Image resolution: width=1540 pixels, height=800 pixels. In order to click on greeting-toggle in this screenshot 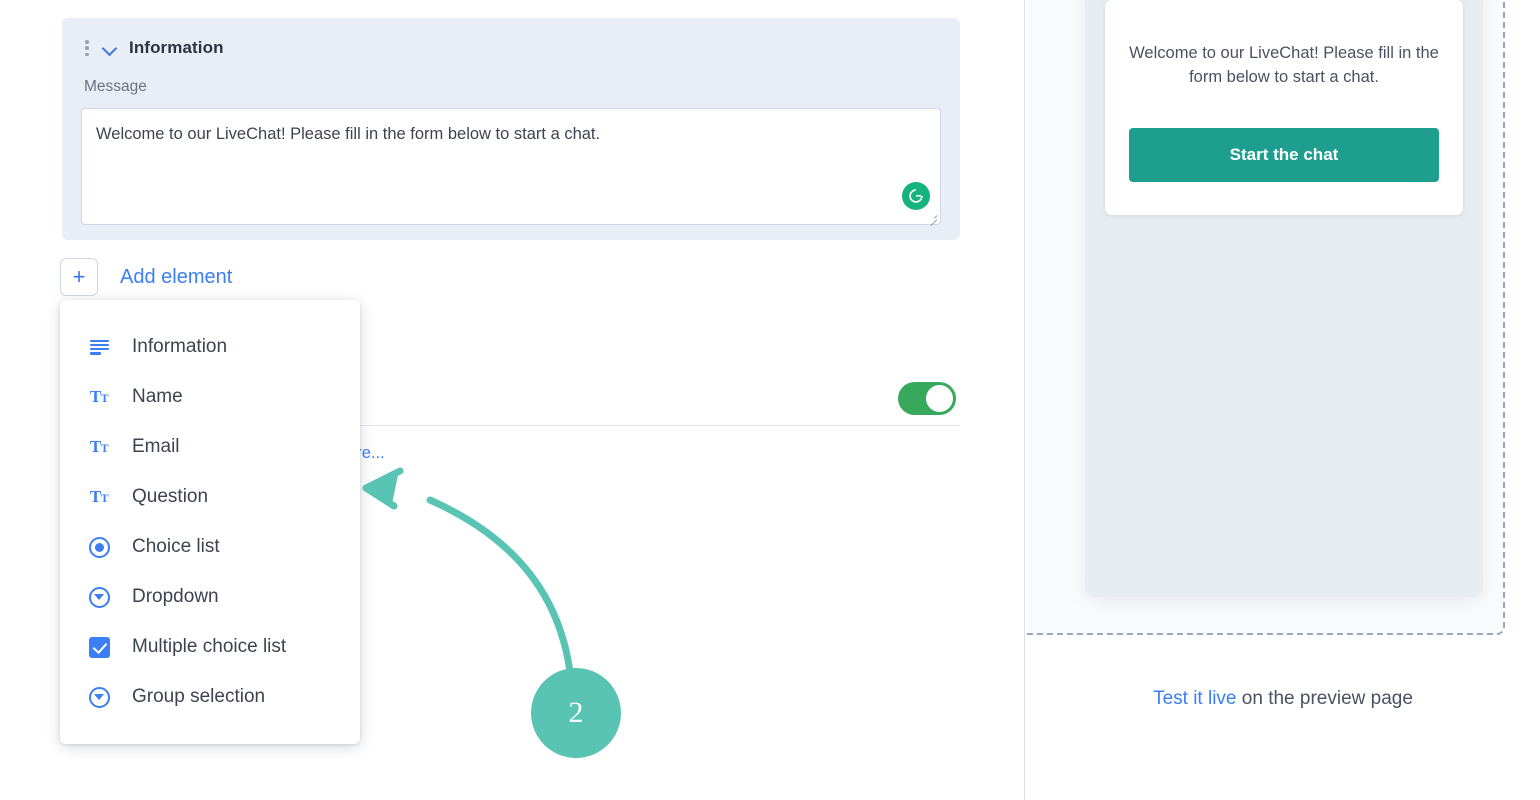, I will do `click(927, 398)`.